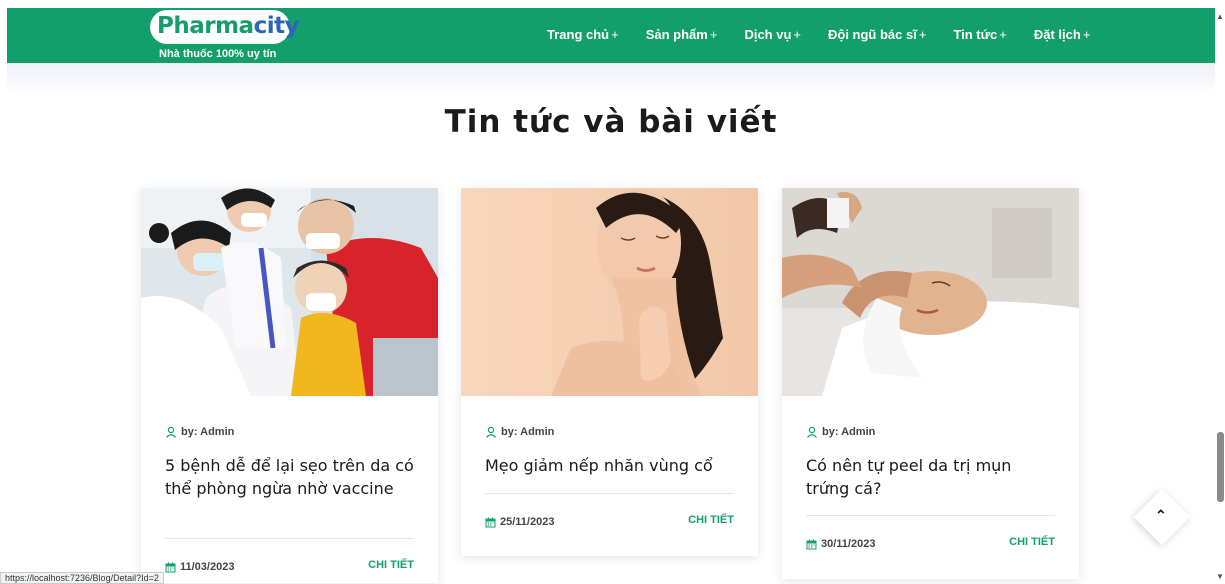  I want to click on post-date: 30/11/2023, so click(840, 544).